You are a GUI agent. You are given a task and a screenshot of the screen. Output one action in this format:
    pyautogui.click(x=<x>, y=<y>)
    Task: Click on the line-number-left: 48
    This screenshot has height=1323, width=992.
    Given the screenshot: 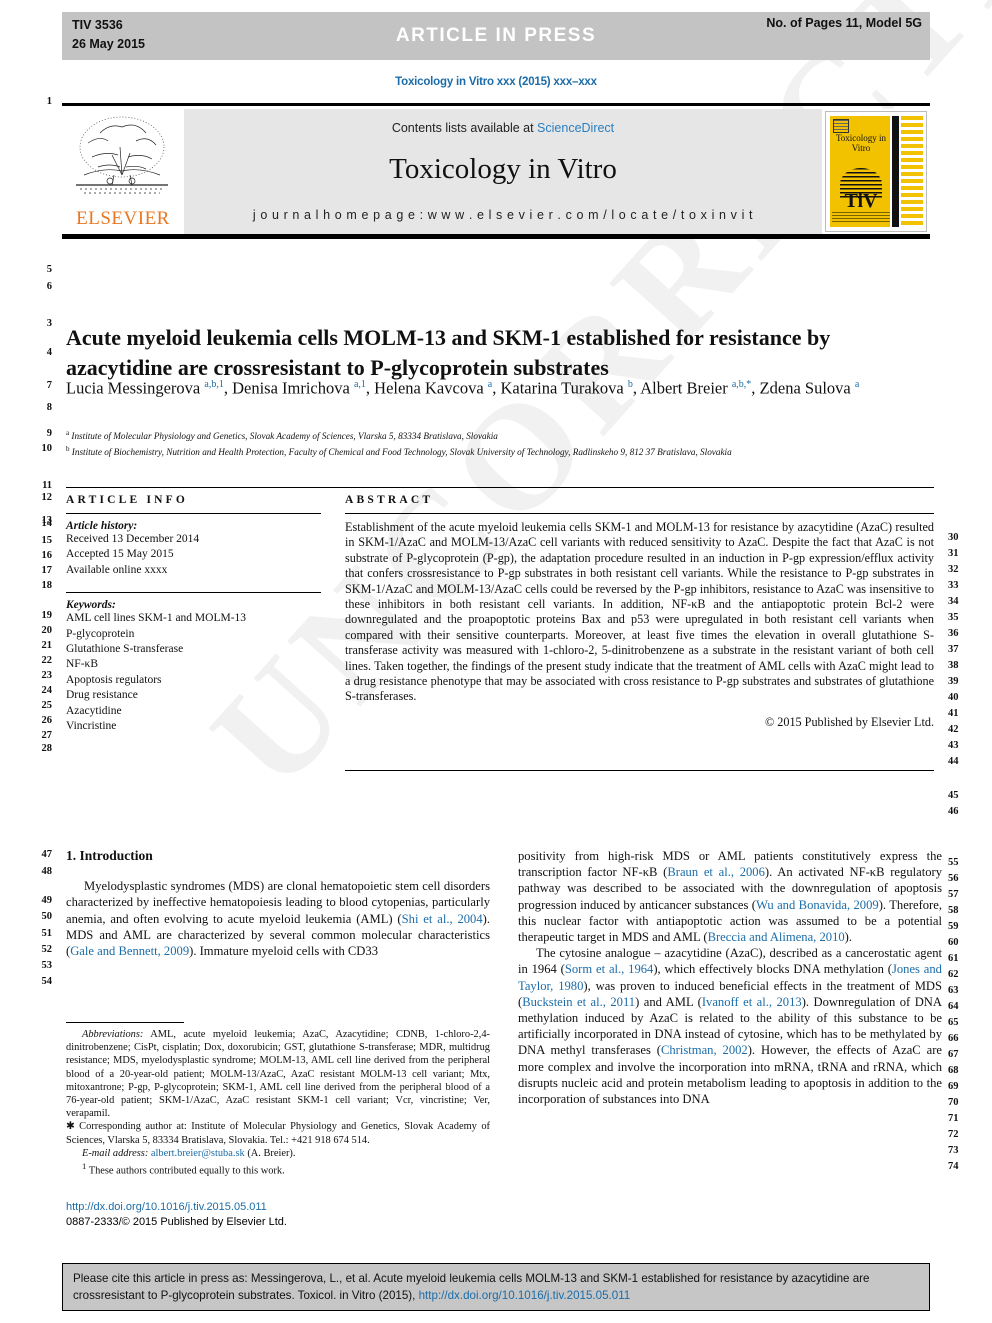 What is the action you would take?
    pyautogui.click(x=47, y=871)
    